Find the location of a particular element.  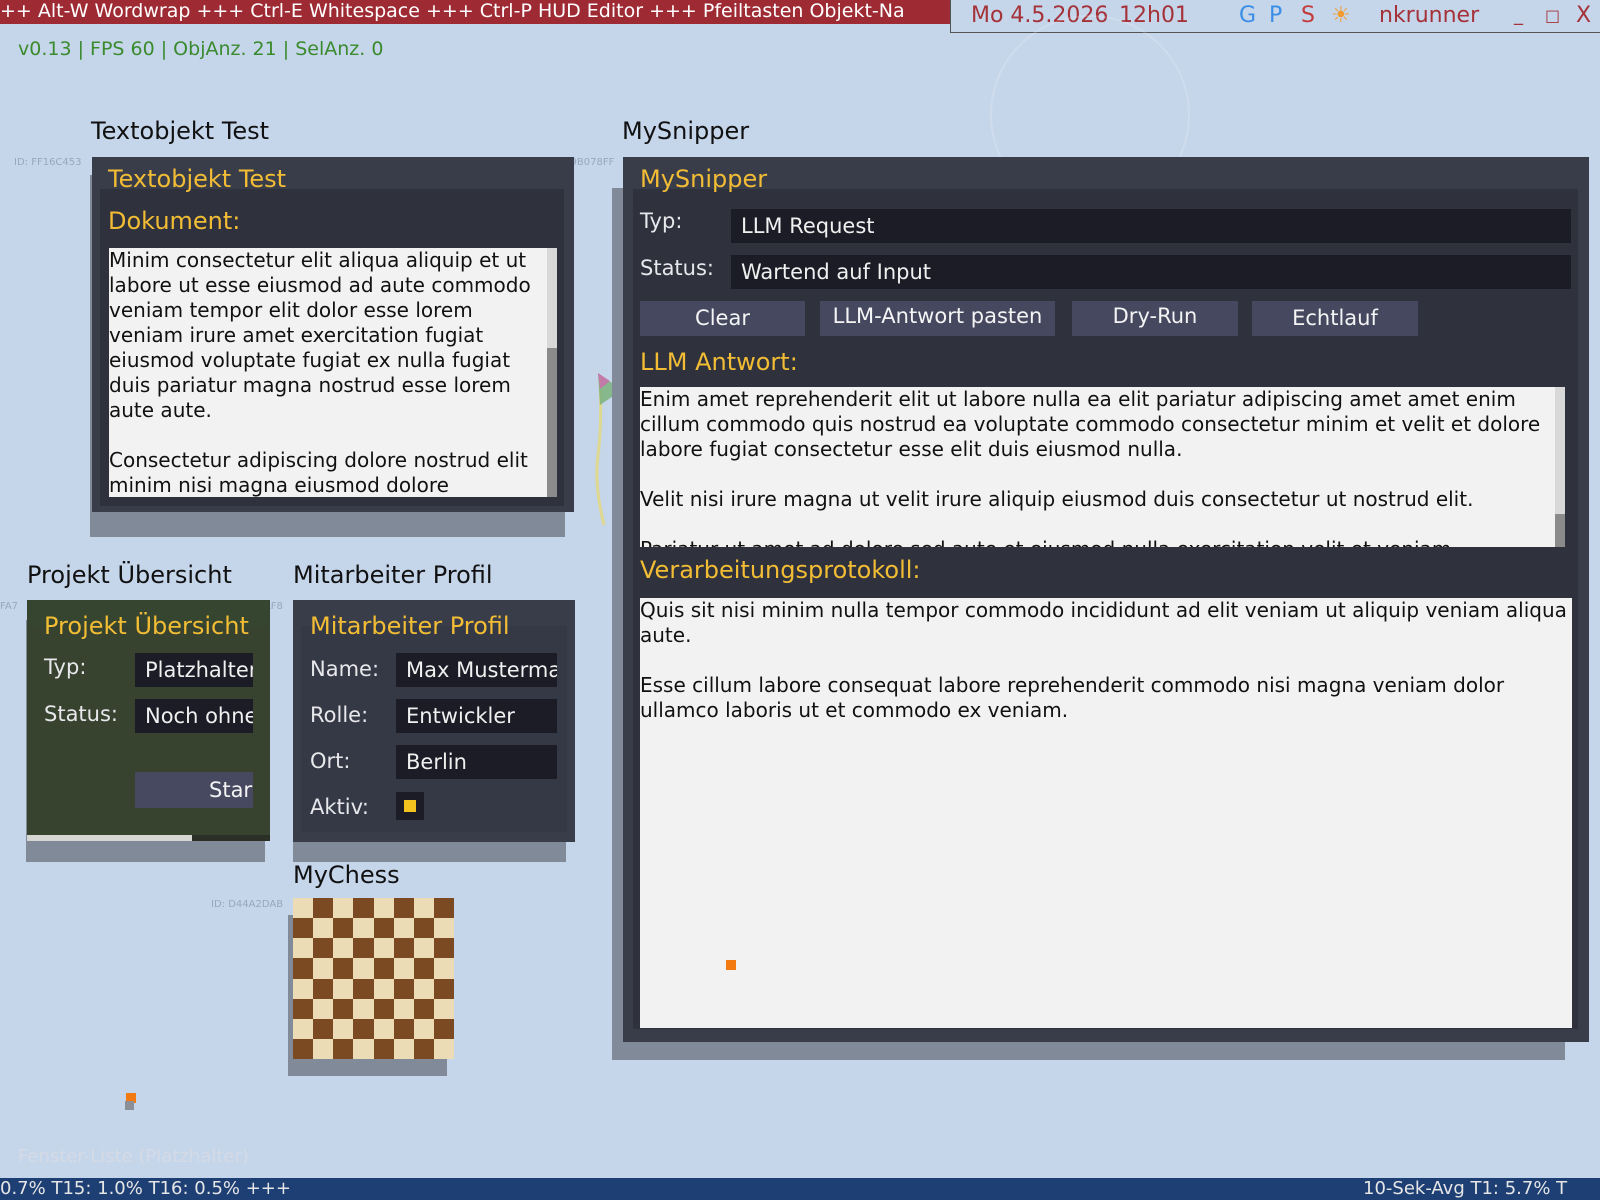

llm-answer-scroll-thumb is located at coordinates (1560, 530).